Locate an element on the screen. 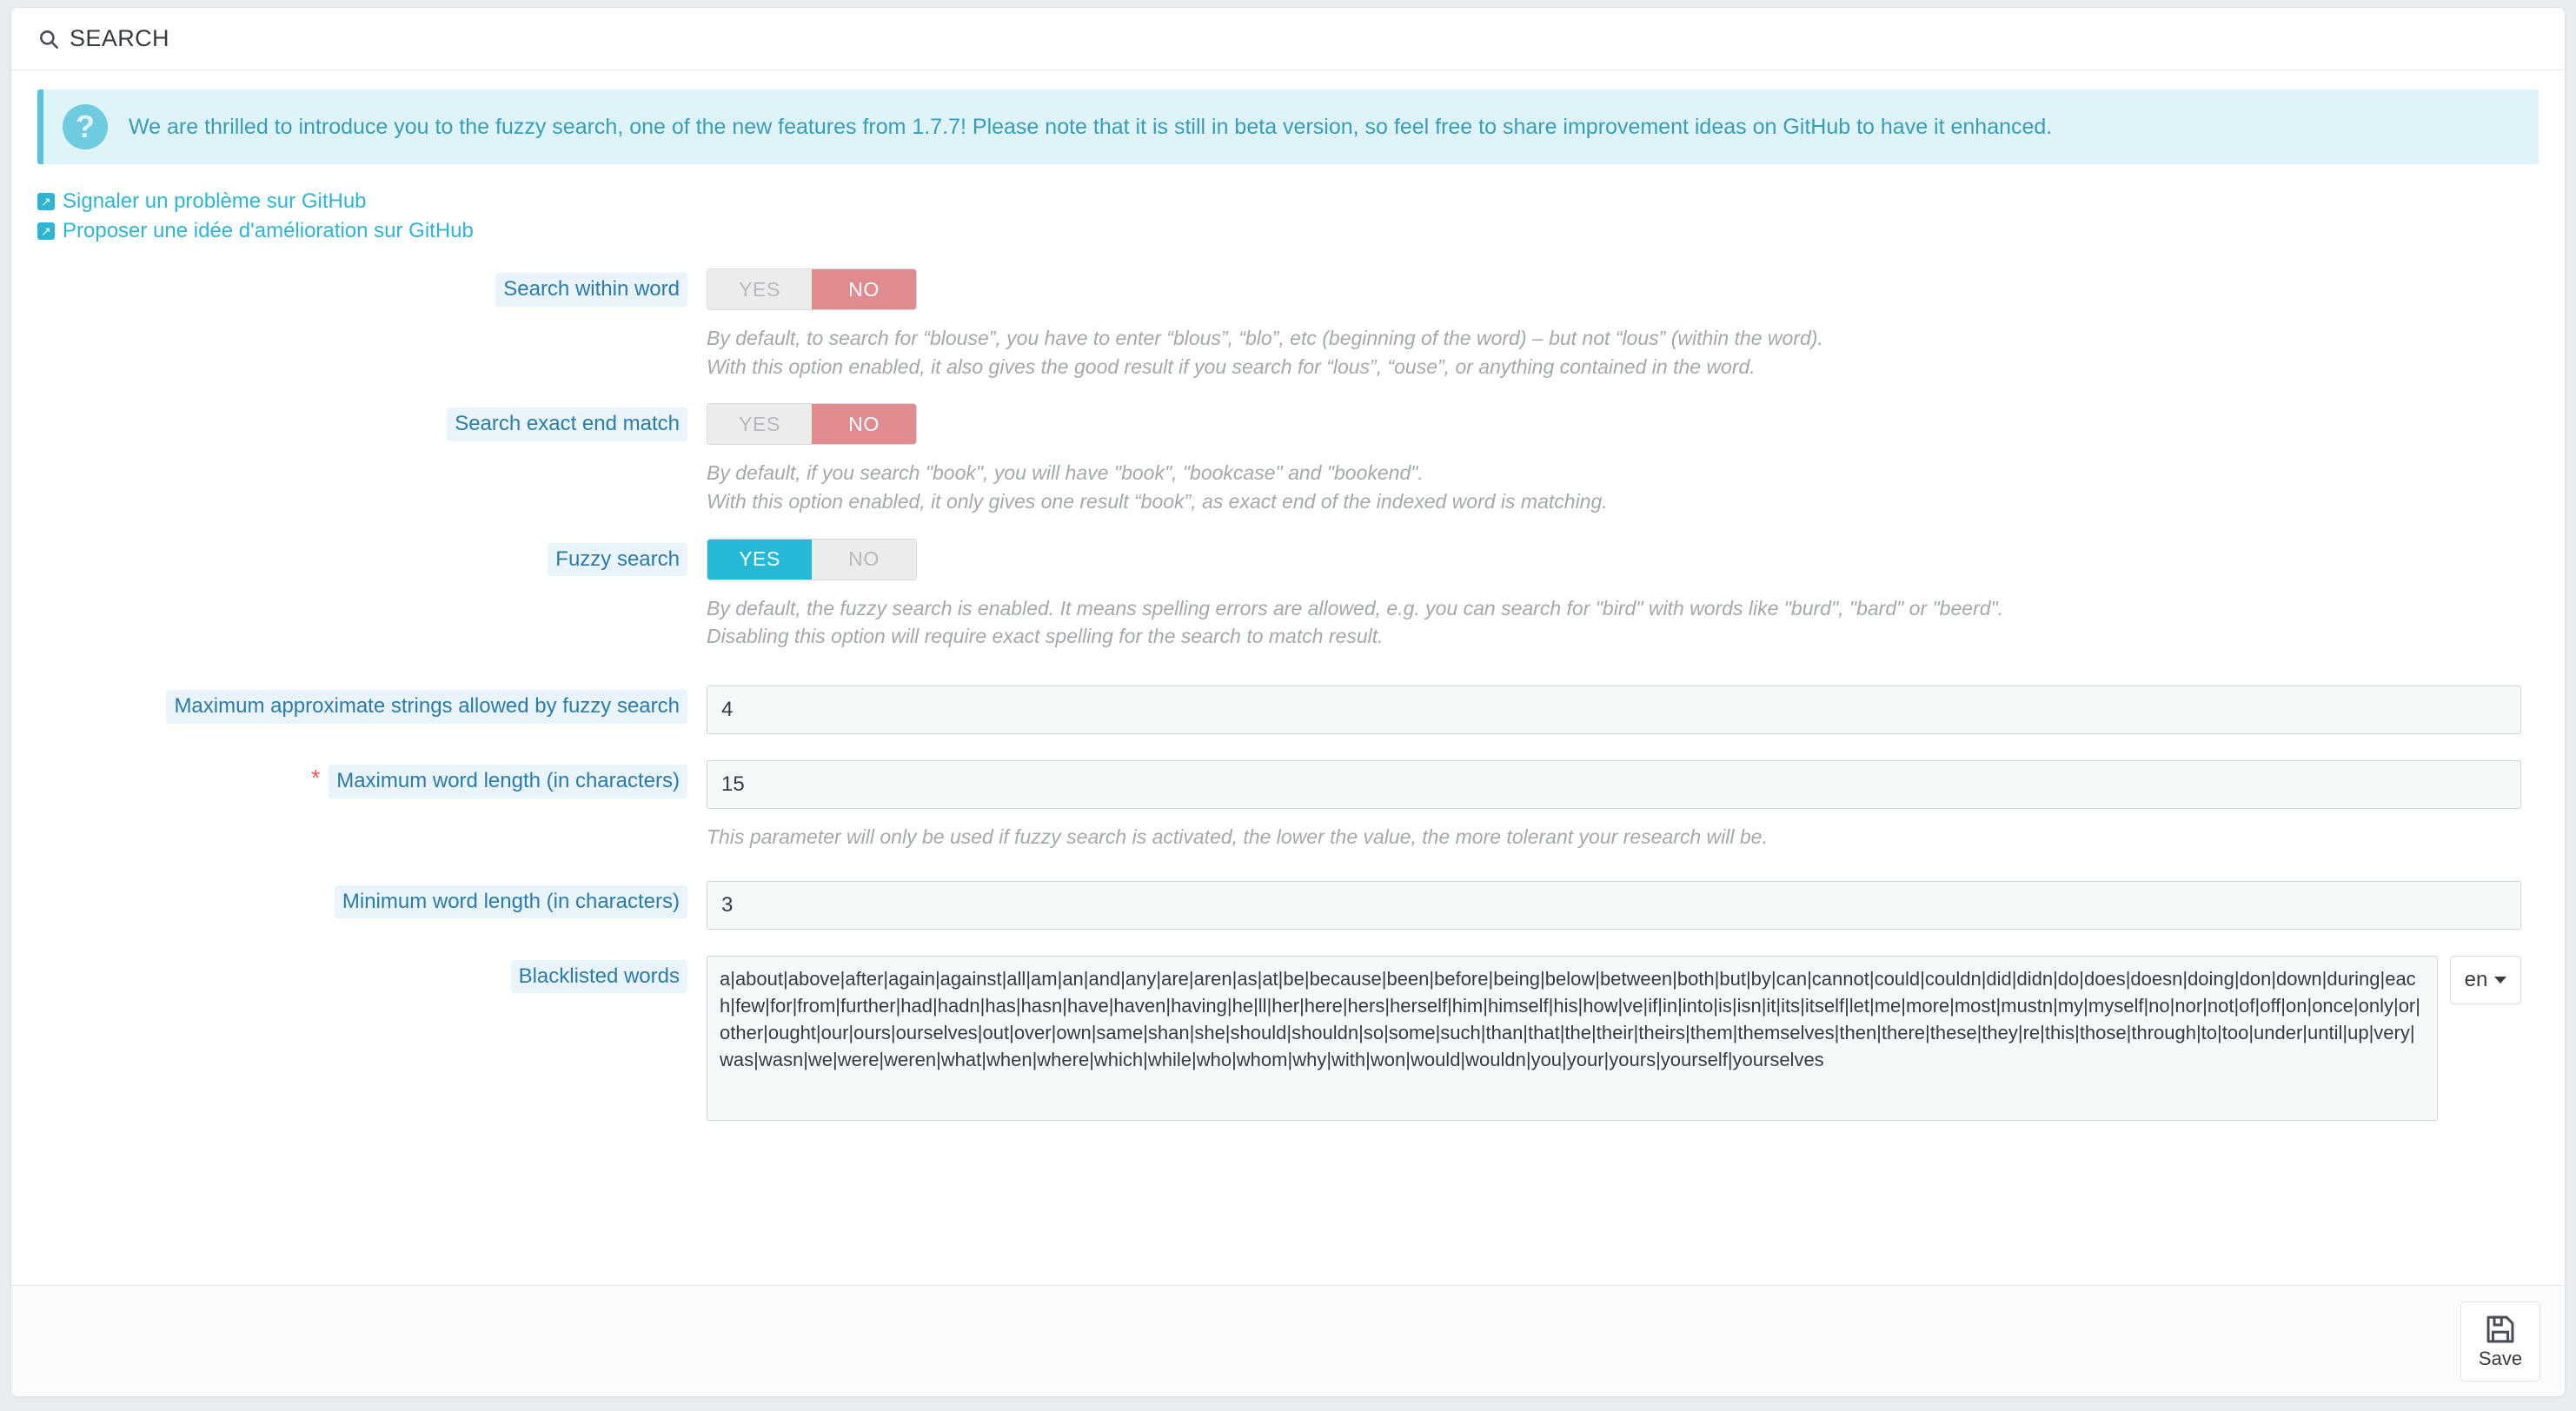  field-min-word-length is located at coordinates (1623, 905).